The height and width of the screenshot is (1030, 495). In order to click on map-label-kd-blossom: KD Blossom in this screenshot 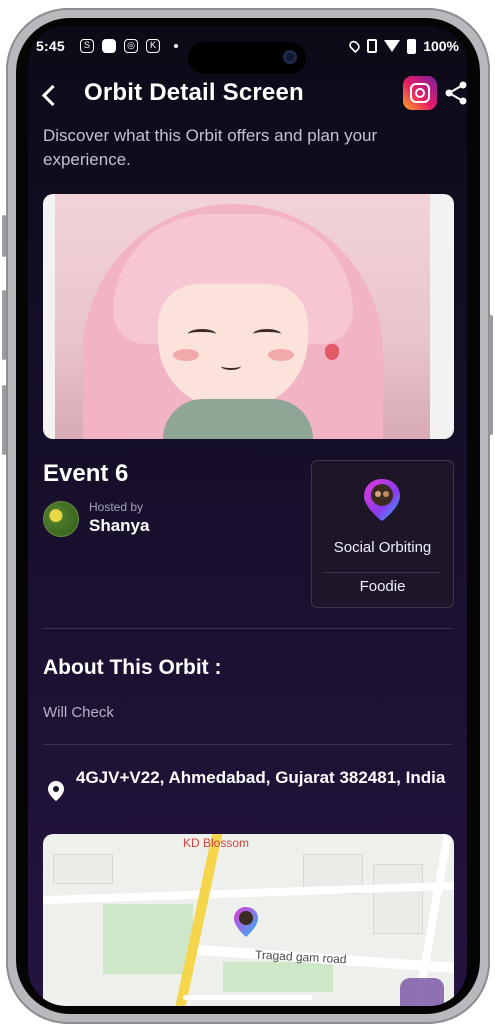, I will do `click(216, 843)`.